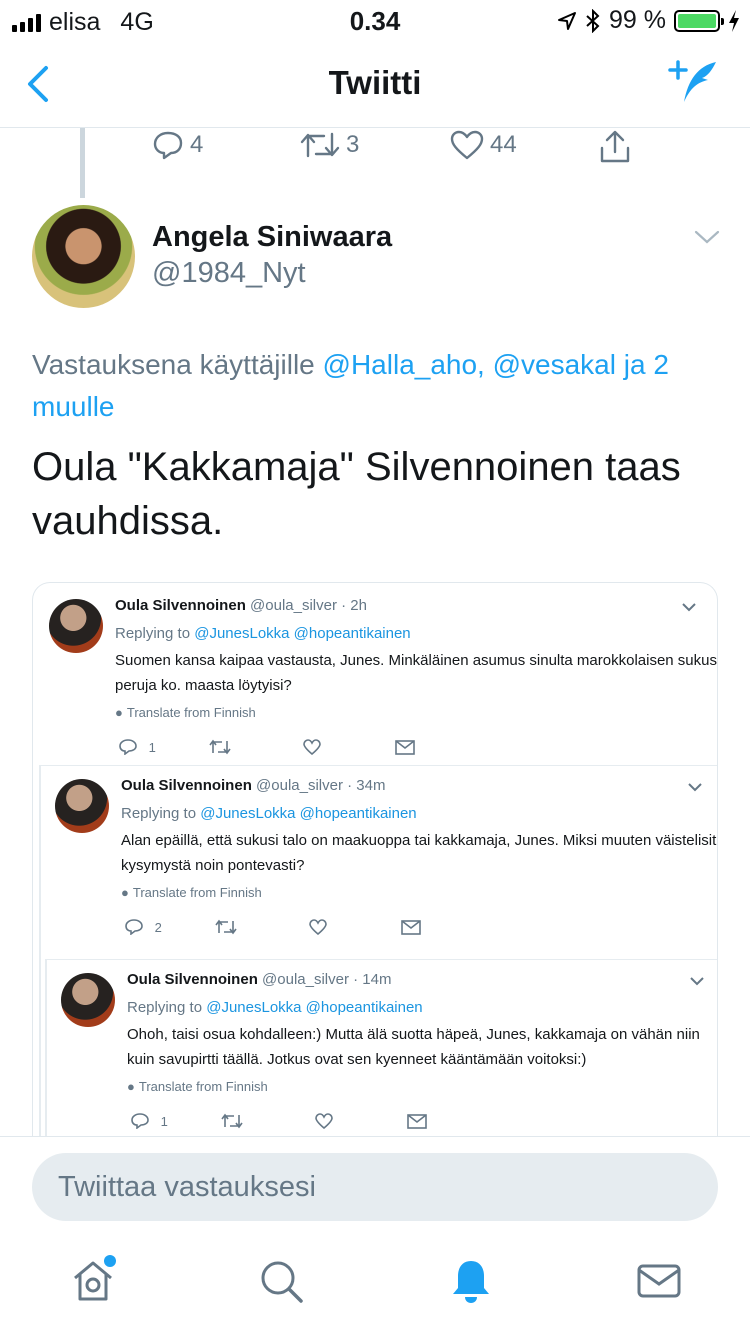 The width and height of the screenshot is (750, 1334). I want to click on prev-reply-button: 4, so click(177, 145).